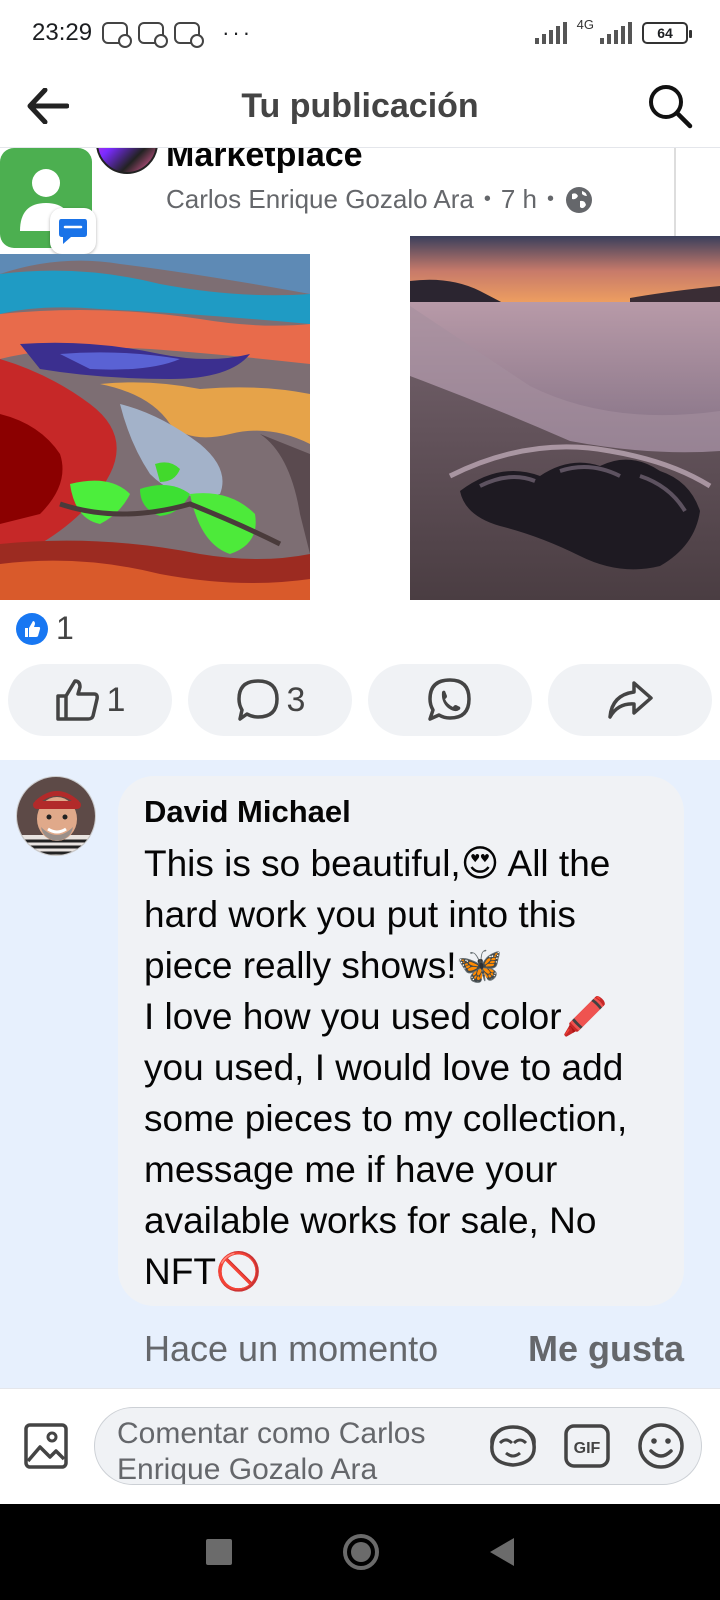 The width and height of the screenshot is (720, 1600). I want to click on post-author: Carlos Enrique Gozalo Ara, so click(320, 199).